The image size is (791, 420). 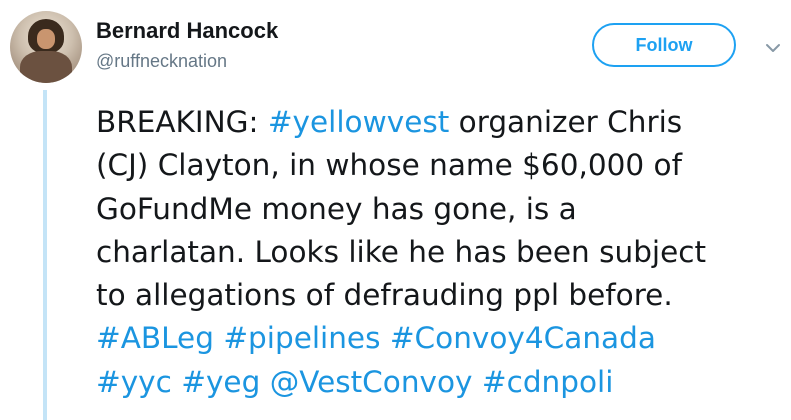 I want to click on follow-button: Follow, so click(x=664, y=45).